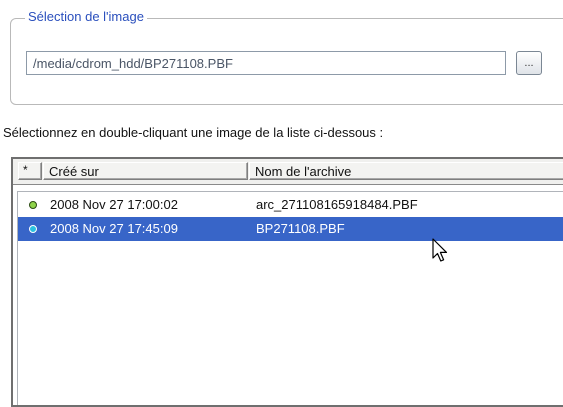 This screenshot has height=407, width=563. I want to click on list-header: * Créé sur Nom de l'archive, so click(288, 172).